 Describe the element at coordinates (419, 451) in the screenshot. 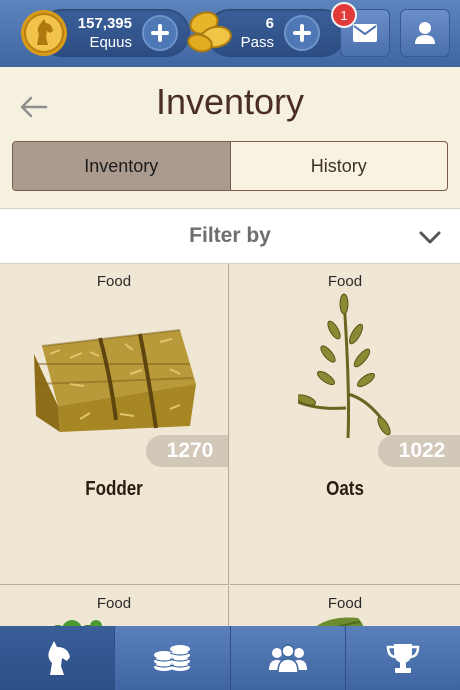

I see `item-quantity: 1022` at that location.